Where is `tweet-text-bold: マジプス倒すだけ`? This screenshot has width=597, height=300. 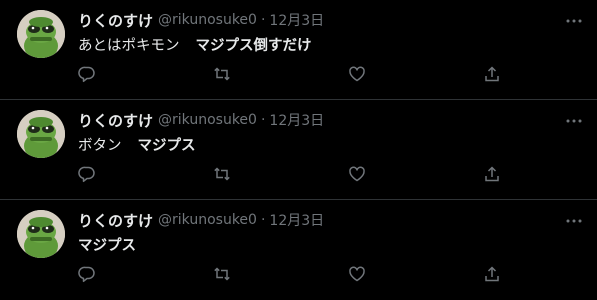
tweet-text-bold: マジプス倒すだけ is located at coordinates (253, 46).